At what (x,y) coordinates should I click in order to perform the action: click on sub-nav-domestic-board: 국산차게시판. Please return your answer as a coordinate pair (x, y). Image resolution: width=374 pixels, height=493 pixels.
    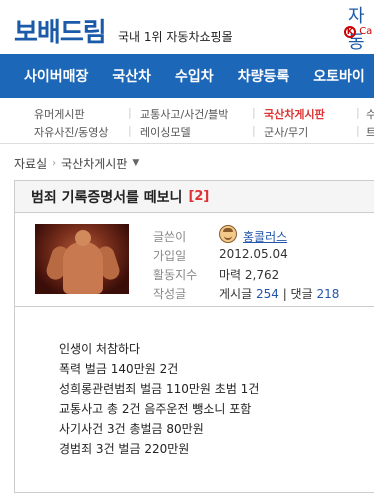
    Looking at the image, I should click on (294, 114).